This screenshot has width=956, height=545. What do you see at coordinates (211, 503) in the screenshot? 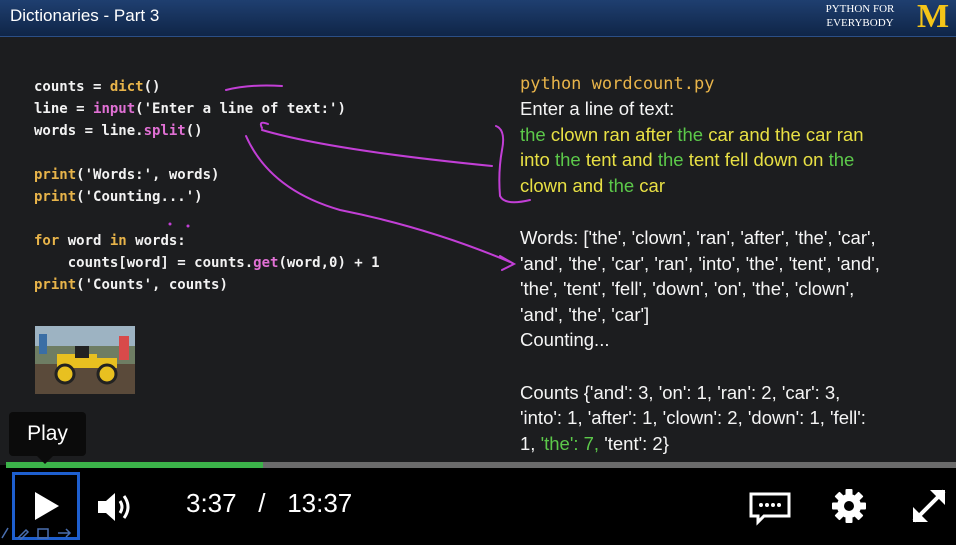
I see `current-time: 3:37` at bounding box center [211, 503].